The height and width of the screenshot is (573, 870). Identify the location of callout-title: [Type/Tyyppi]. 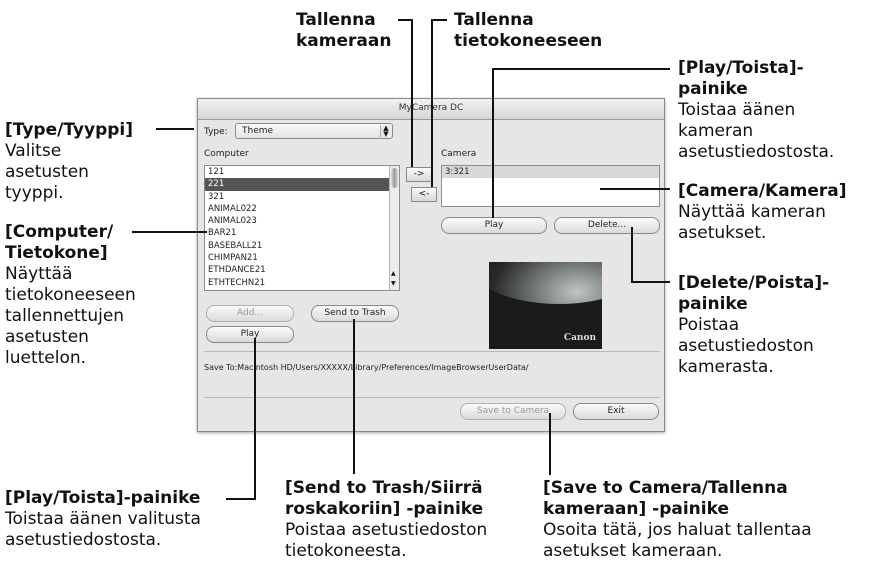
(69, 130).